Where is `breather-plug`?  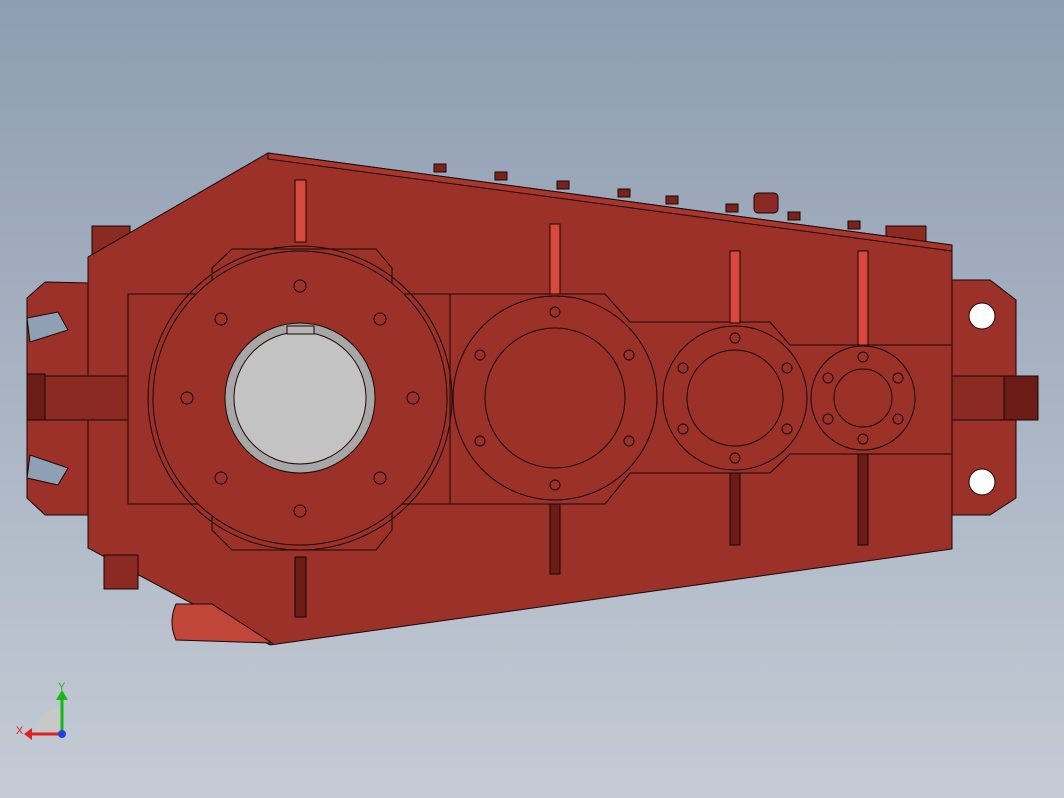 breather-plug is located at coordinates (766, 203).